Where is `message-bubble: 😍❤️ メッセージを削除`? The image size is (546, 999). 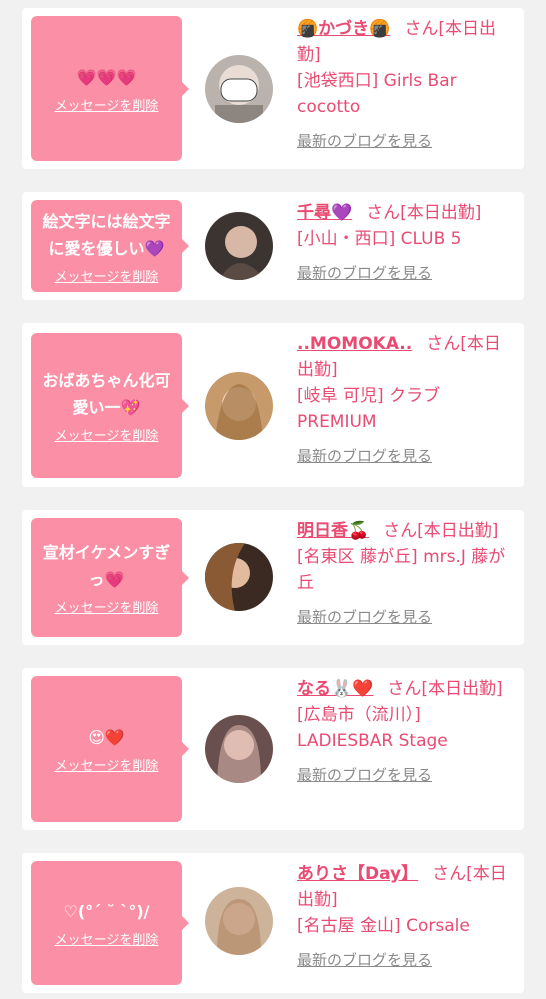
message-bubble: 😍❤️ メッセージを削除 is located at coordinates (110, 749).